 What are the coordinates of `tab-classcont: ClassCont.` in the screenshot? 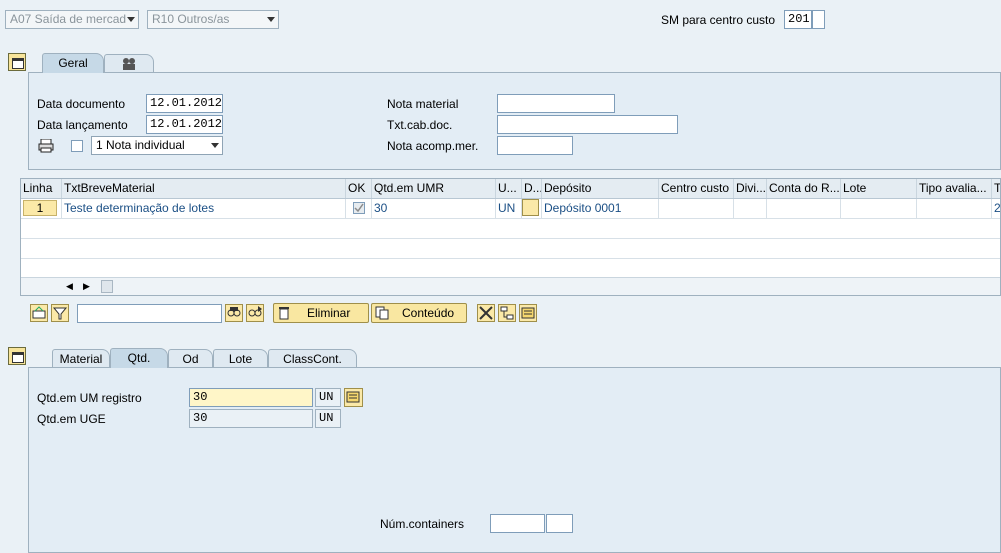 It's located at (312, 358).